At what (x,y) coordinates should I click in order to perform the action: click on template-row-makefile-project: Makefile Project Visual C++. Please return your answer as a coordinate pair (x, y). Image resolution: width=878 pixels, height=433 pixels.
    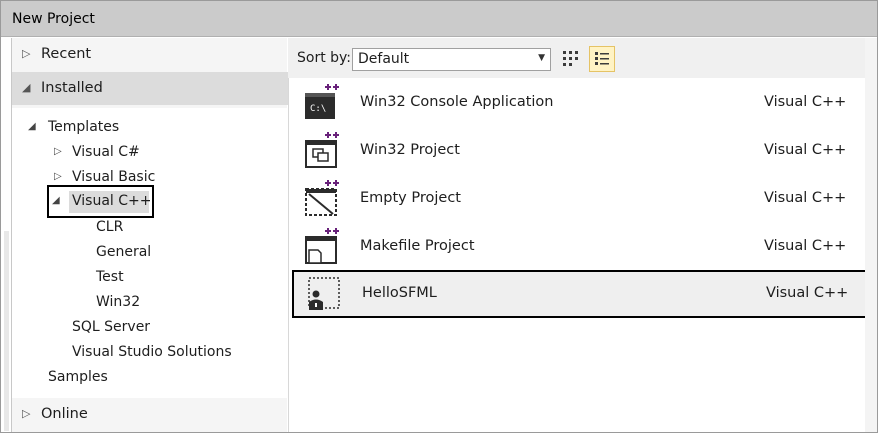
    Looking at the image, I should click on (583, 247).